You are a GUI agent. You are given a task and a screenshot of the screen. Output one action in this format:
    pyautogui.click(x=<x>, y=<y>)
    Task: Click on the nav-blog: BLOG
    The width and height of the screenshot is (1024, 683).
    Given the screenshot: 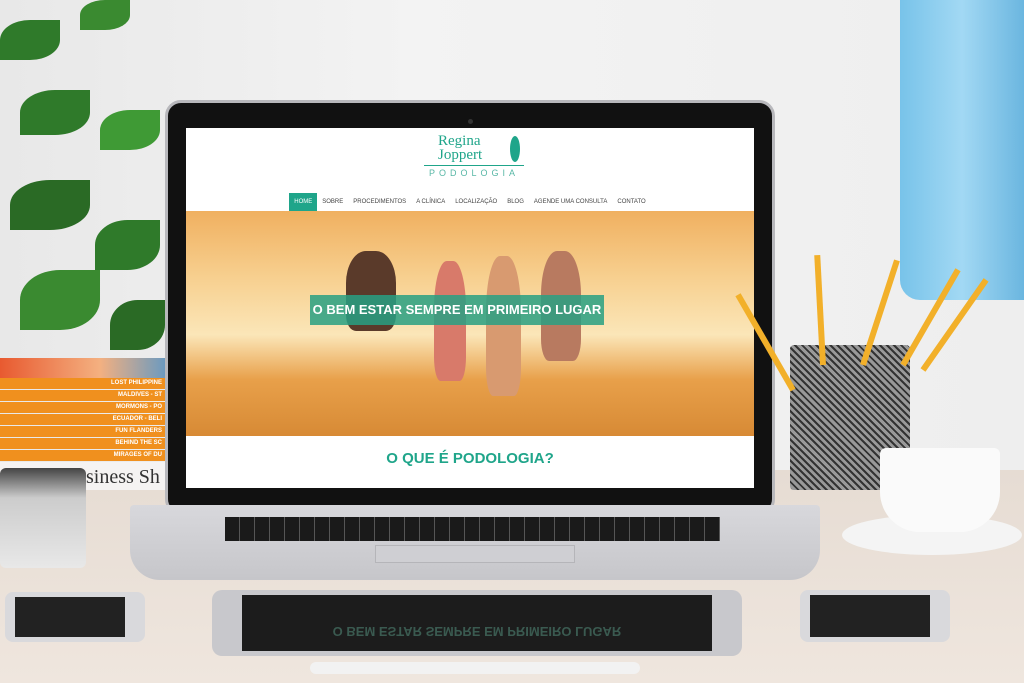 What is the action you would take?
    pyautogui.click(x=515, y=203)
    